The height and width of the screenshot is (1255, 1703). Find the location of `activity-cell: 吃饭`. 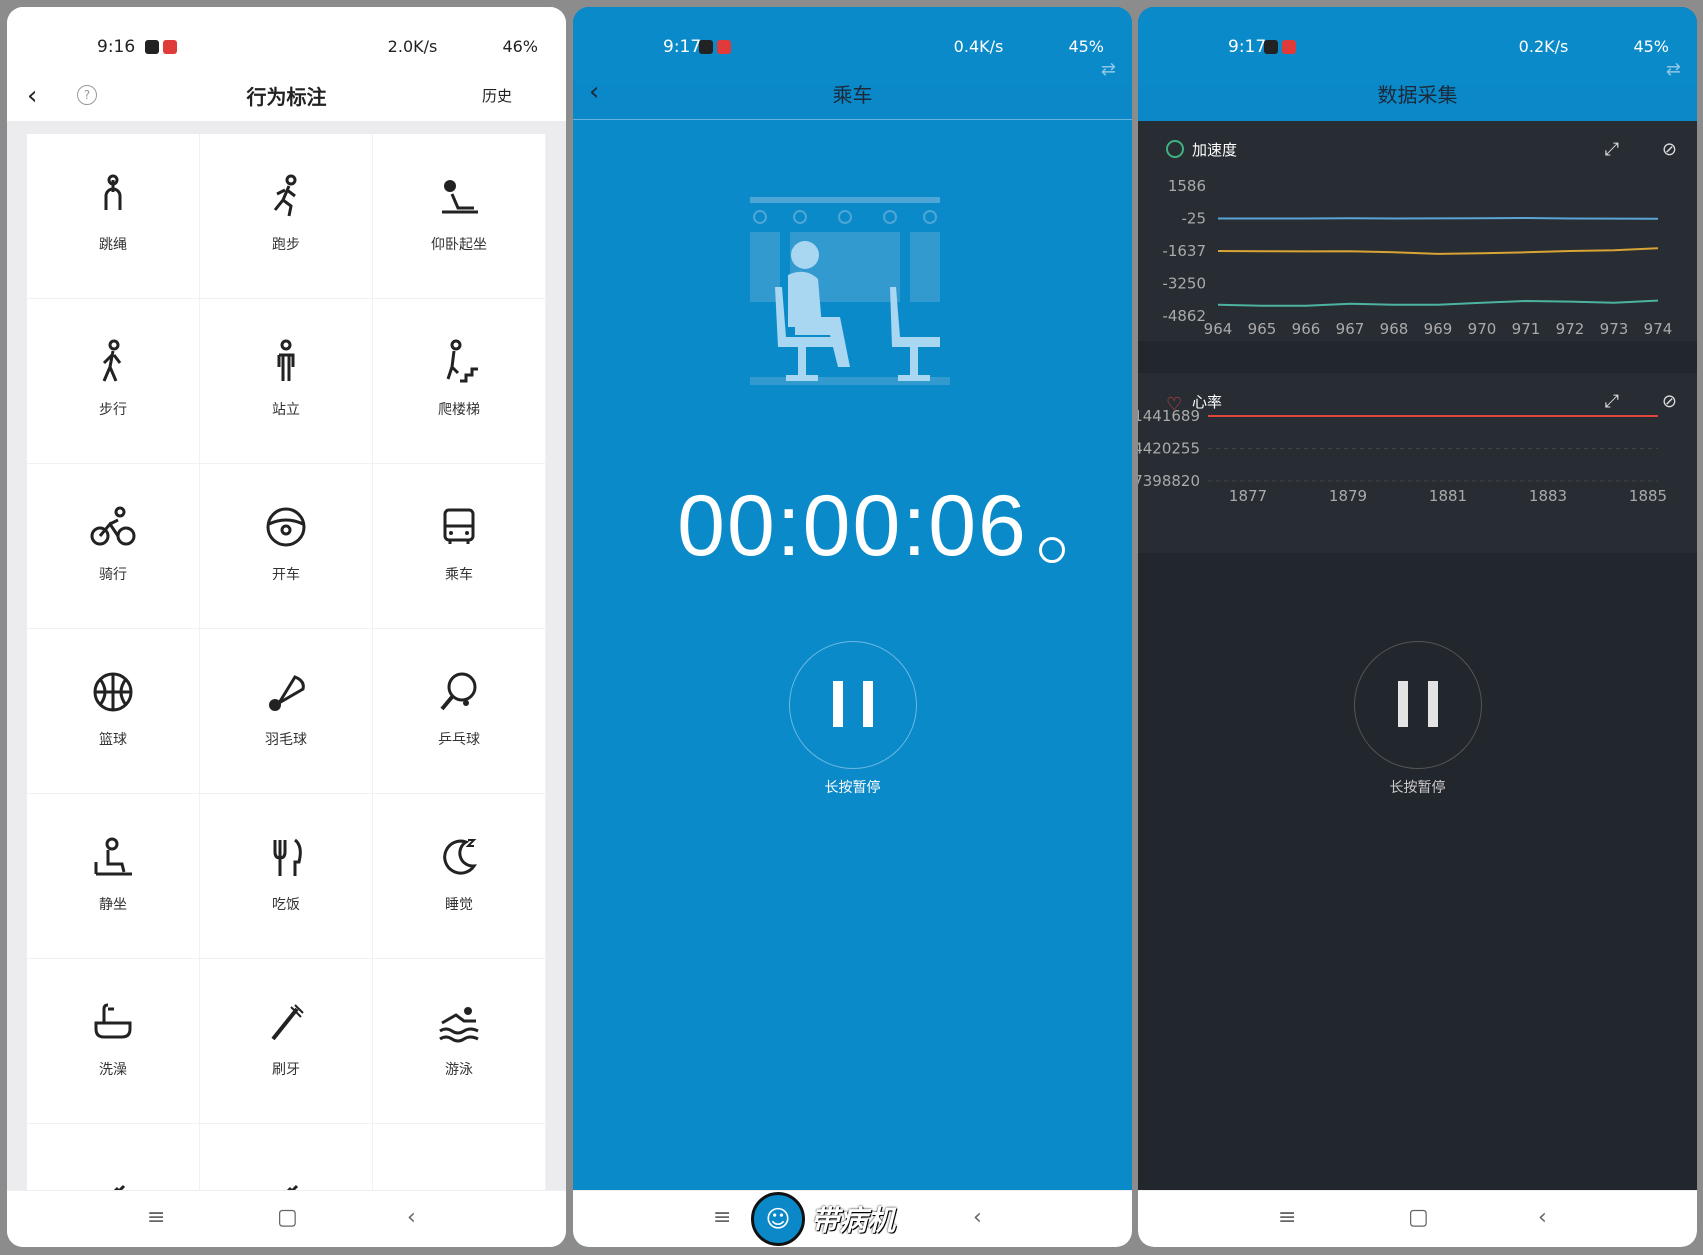

activity-cell: 吃饭 is located at coordinates (286, 876).